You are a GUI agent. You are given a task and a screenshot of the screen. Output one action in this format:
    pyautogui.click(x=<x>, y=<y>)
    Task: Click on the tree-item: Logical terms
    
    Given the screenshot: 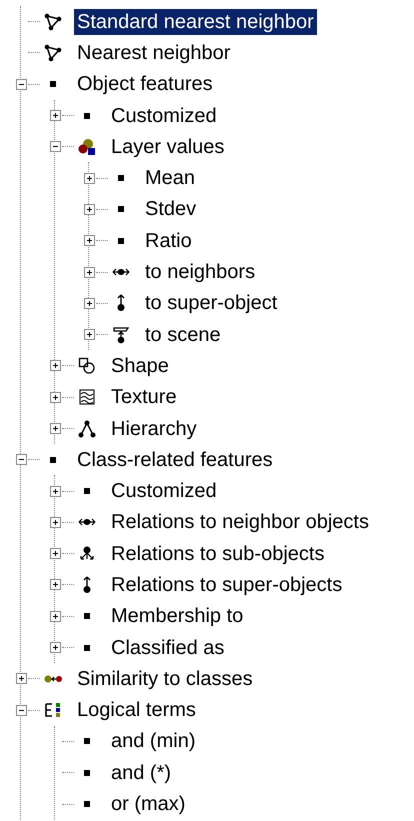 What is the action you would take?
    pyautogui.click(x=136, y=710)
    